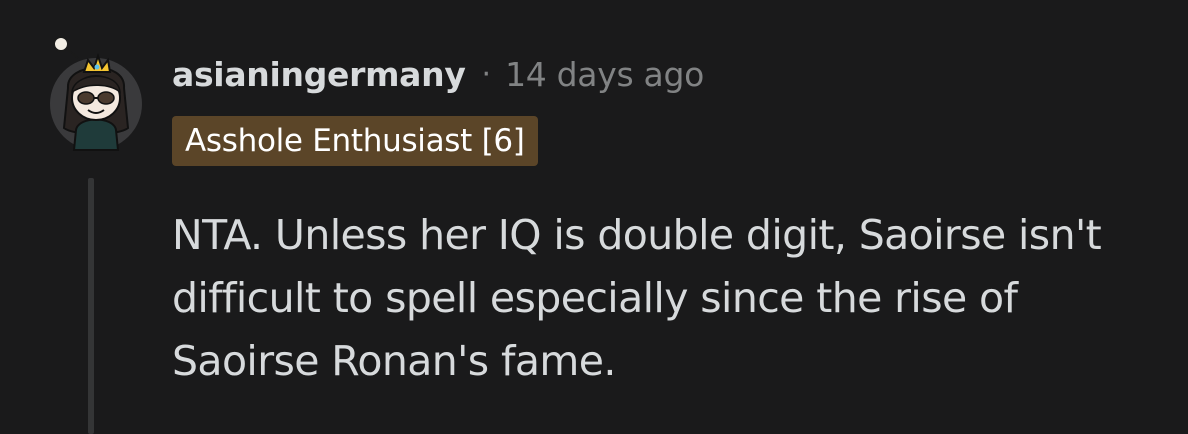 The image size is (1188, 434). I want to click on user-avatar, so click(96, 92).